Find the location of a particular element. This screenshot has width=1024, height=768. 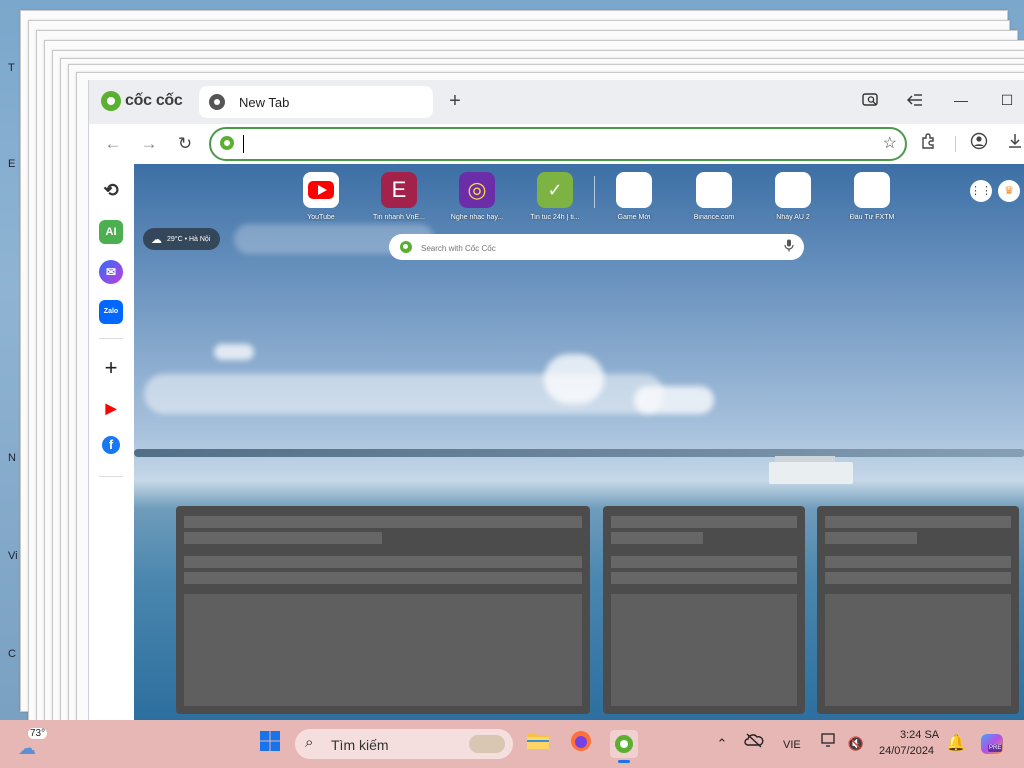

vnexpress-icon: E is located at coordinates (399, 190).